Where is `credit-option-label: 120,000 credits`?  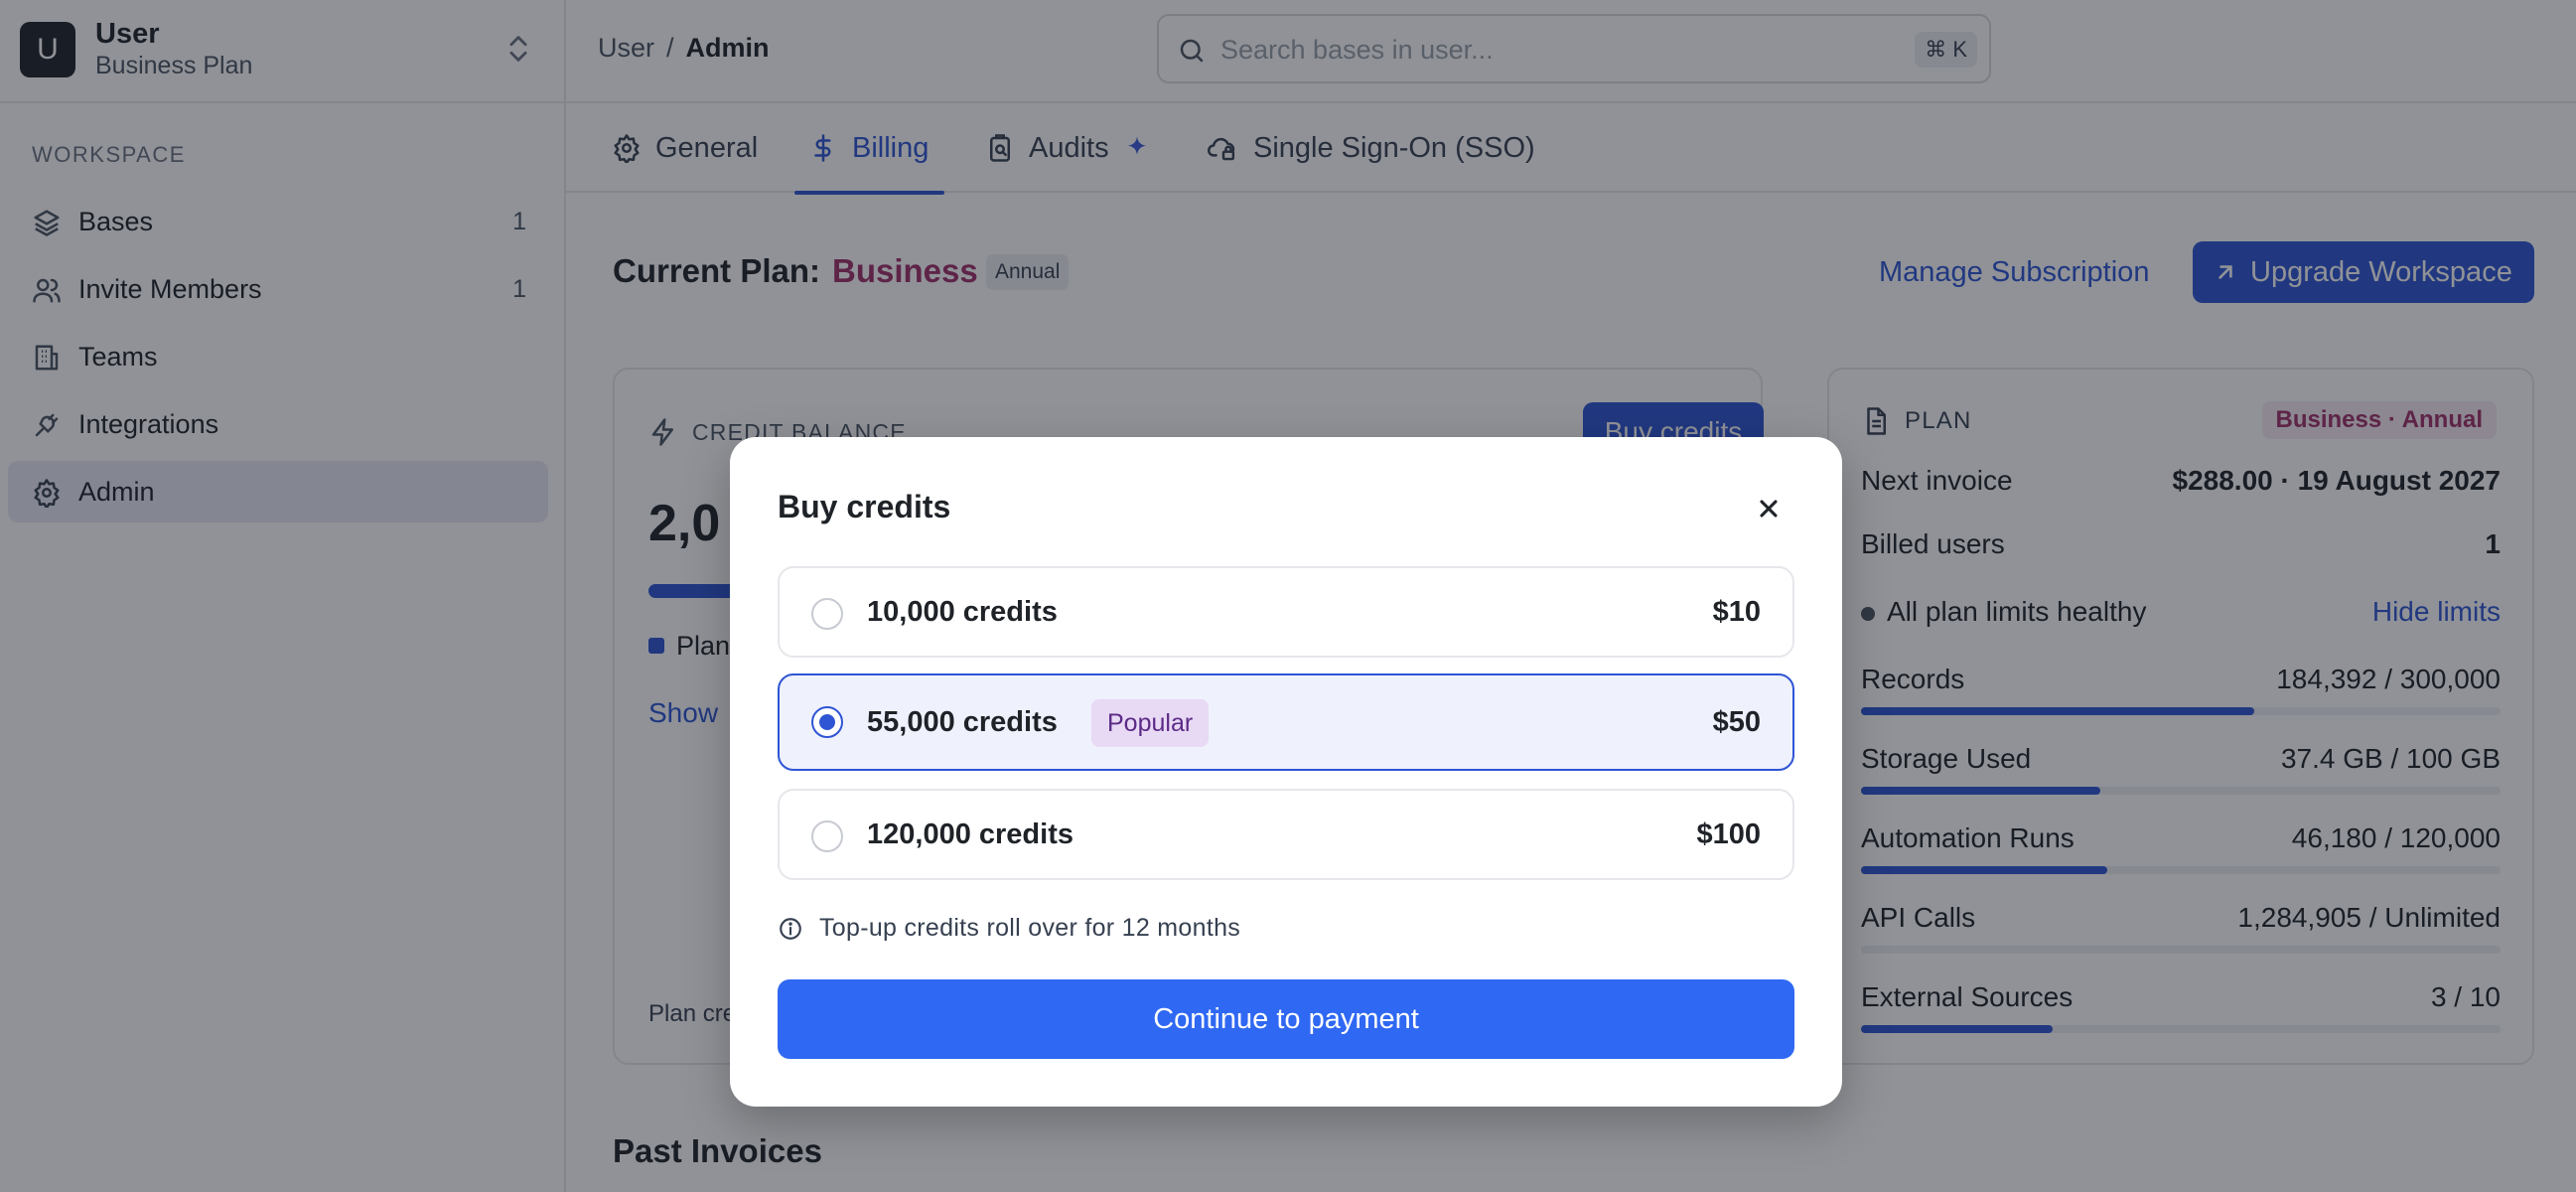 credit-option-label: 120,000 credits is located at coordinates (970, 834).